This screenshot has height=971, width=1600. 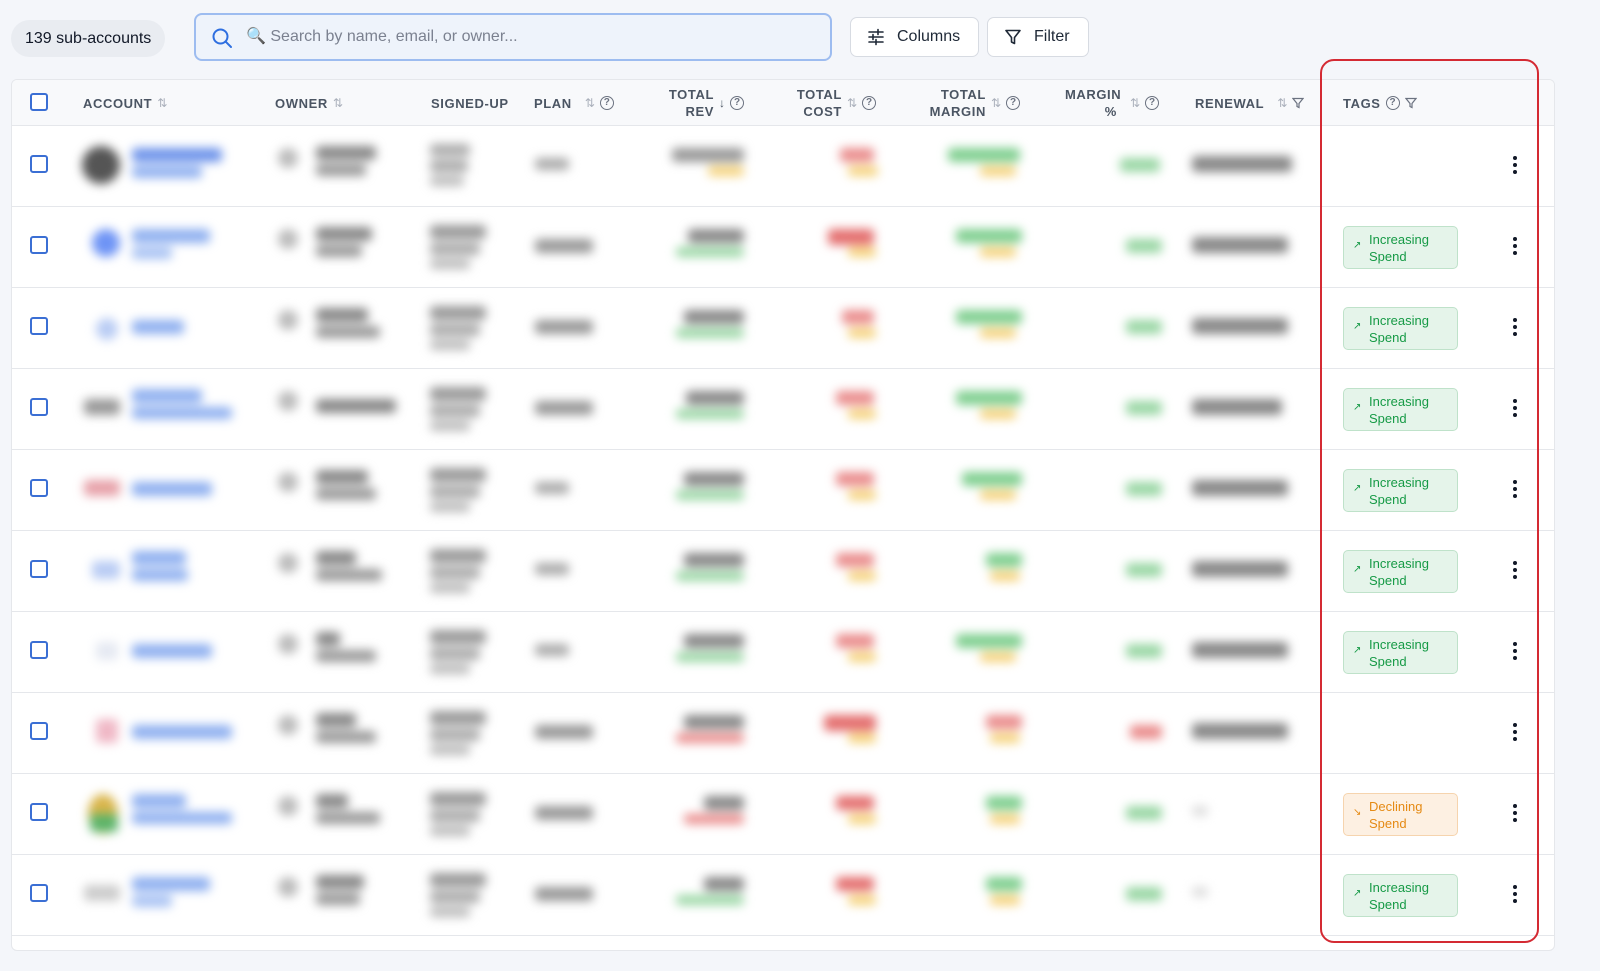 I want to click on column-label: TOTAL COST, so click(x=819, y=103).